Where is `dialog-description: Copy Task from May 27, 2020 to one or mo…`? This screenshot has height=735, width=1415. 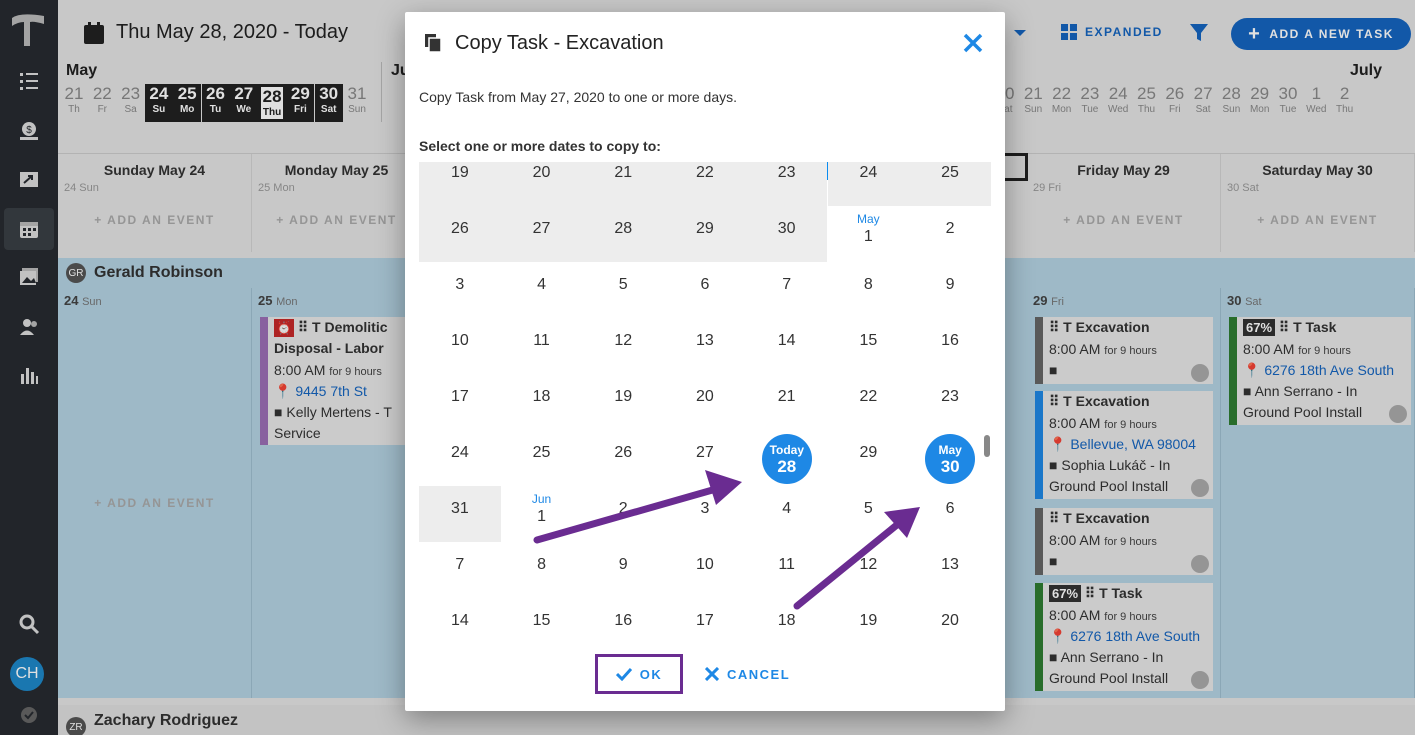
dialog-description: Copy Task from May 27, 2020 to one or mo… is located at coordinates (578, 97).